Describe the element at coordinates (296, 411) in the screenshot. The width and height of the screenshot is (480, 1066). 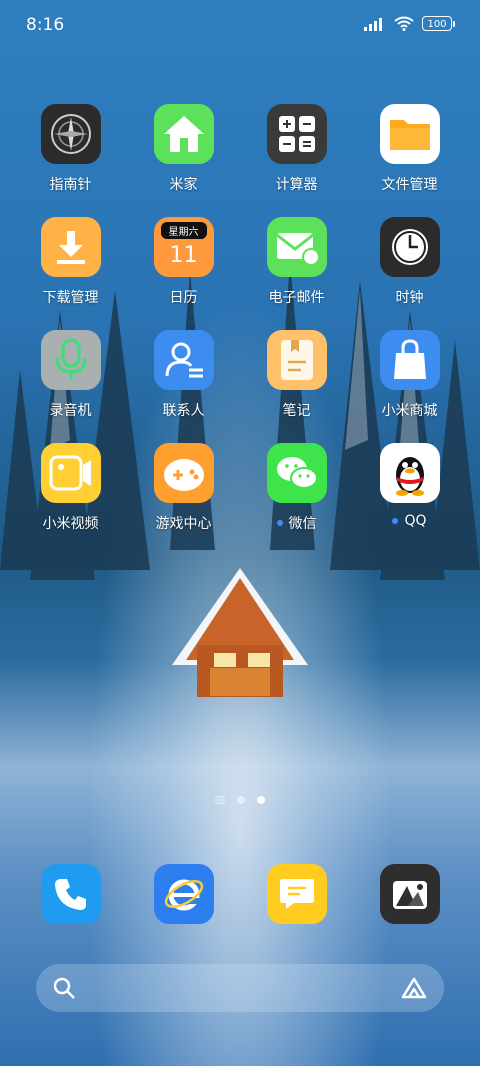
I see `app-label: 笔记` at that location.